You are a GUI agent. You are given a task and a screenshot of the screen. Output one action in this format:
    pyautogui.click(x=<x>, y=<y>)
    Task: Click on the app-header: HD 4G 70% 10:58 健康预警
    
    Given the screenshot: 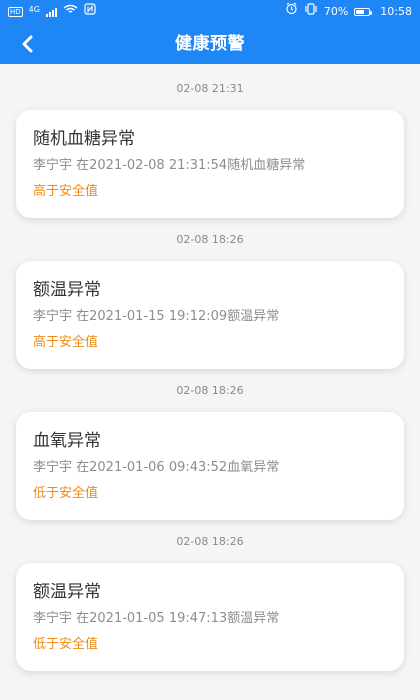 What is the action you would take?
    pyautogui.click(x=210, y=32)
    